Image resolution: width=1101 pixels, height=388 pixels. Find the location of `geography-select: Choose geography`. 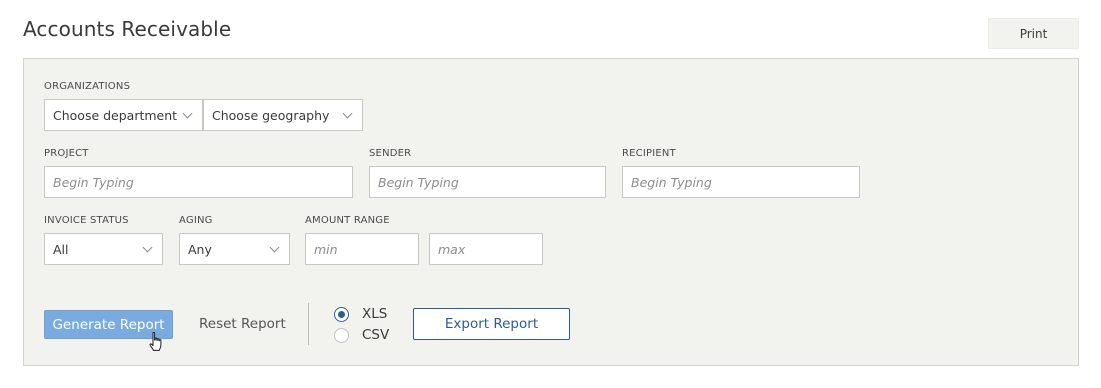

geography-select: Choose geography is located at coordinates (283, 115).